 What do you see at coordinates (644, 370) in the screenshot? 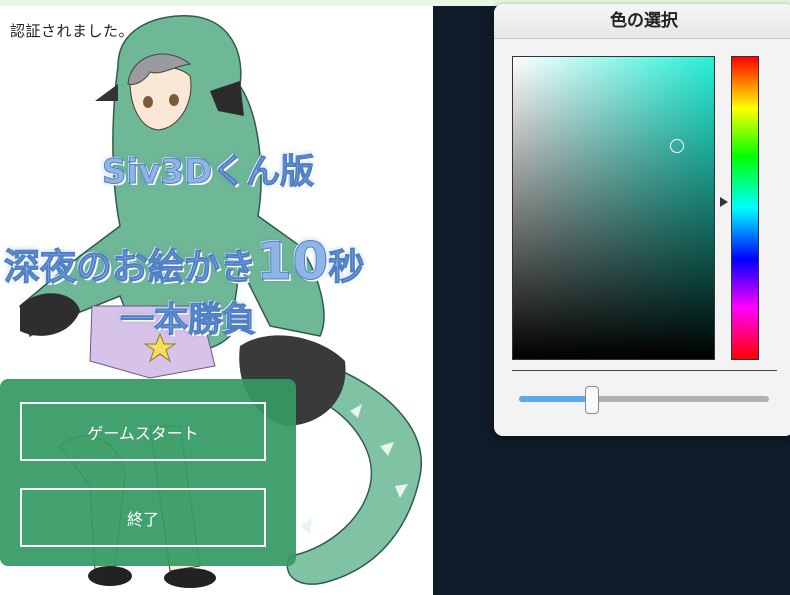
I see `picker-divider` at bounding box center [644, 370].